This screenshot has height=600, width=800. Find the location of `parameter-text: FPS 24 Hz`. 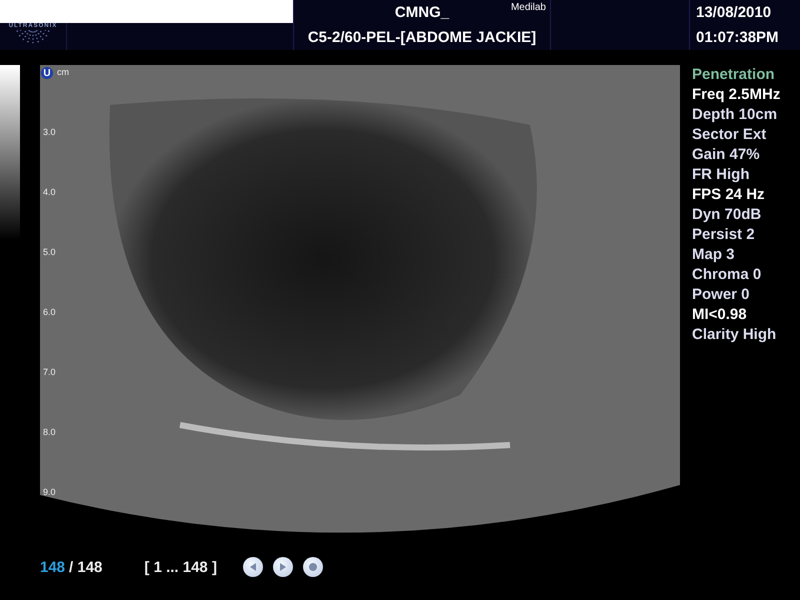

parameter-text: FPS 24 Hz is located at coordinates (729, 195).